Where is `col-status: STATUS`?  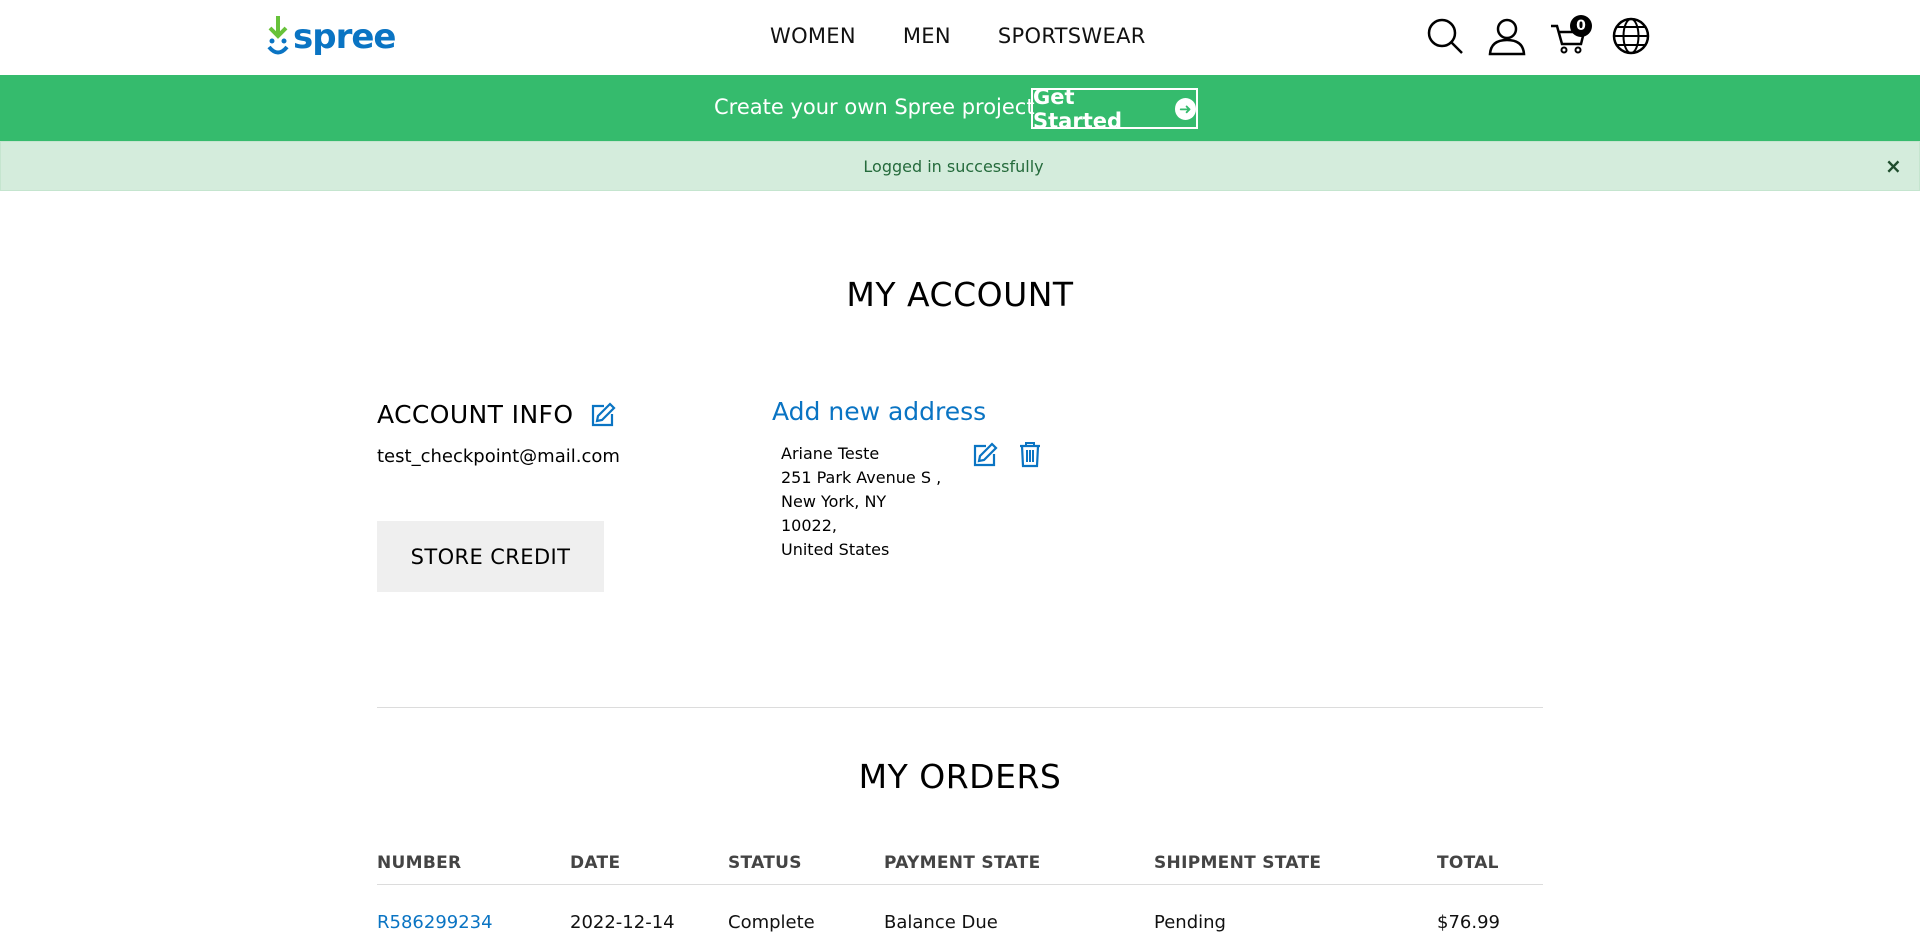
col-status: STATUS is located at coordinates (765, 863).